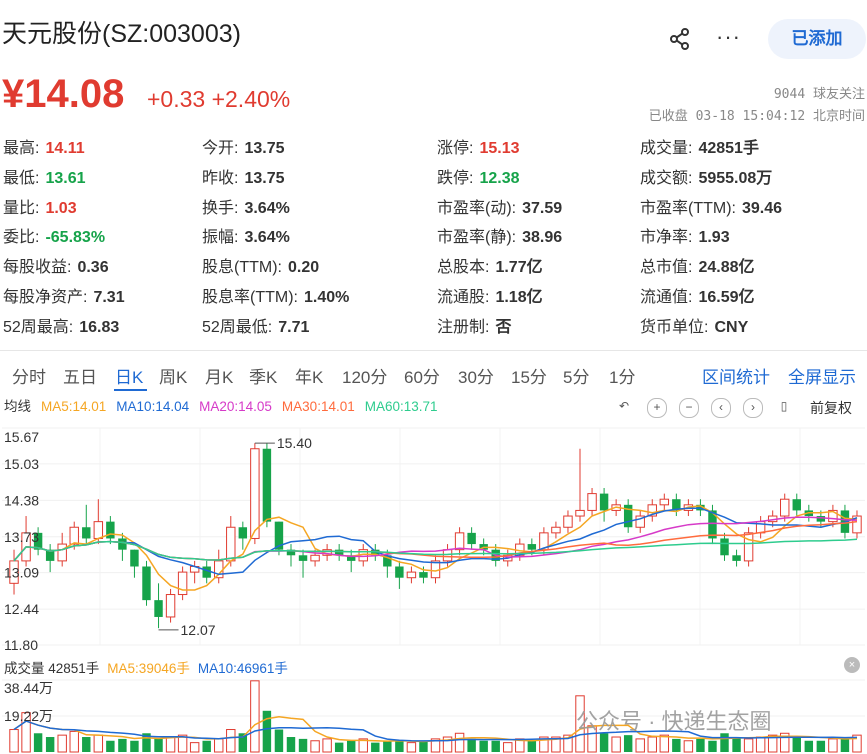  I want to click on volume-axis-label: 38.44万, so click(28, 688).